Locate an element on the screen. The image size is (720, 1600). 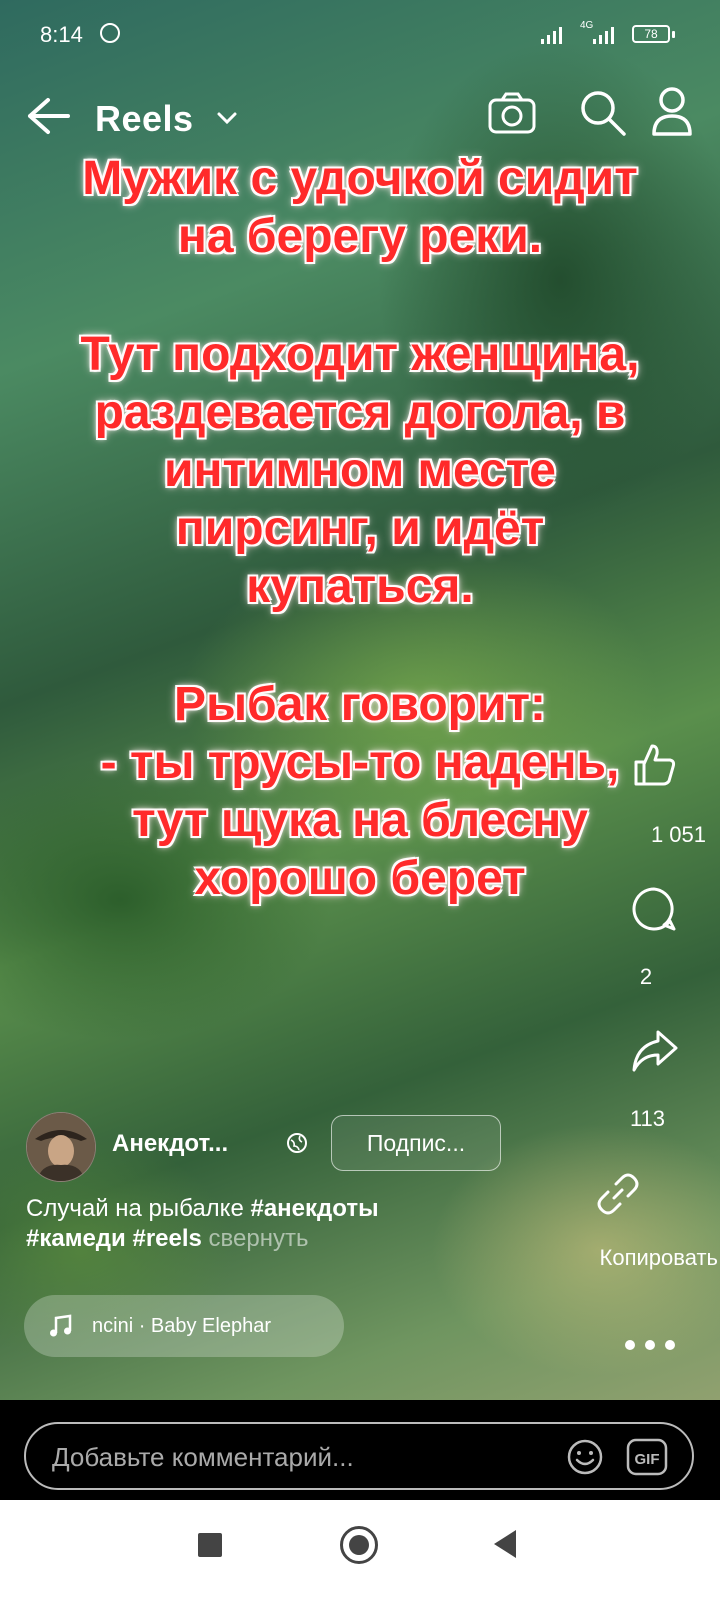
comment-count: 2 is located at coordinates (646, 976).